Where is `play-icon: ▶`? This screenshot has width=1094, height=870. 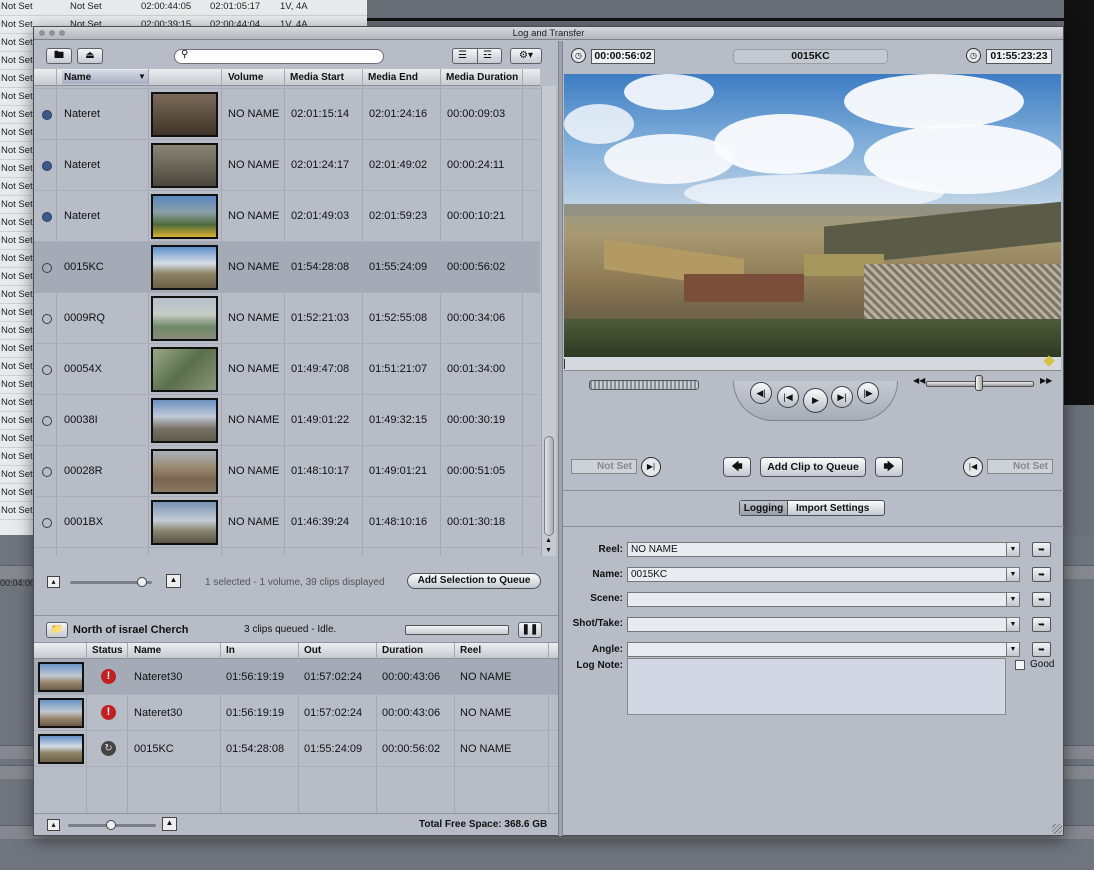
play-icon: ▶ is located at coordinates (815, 400).